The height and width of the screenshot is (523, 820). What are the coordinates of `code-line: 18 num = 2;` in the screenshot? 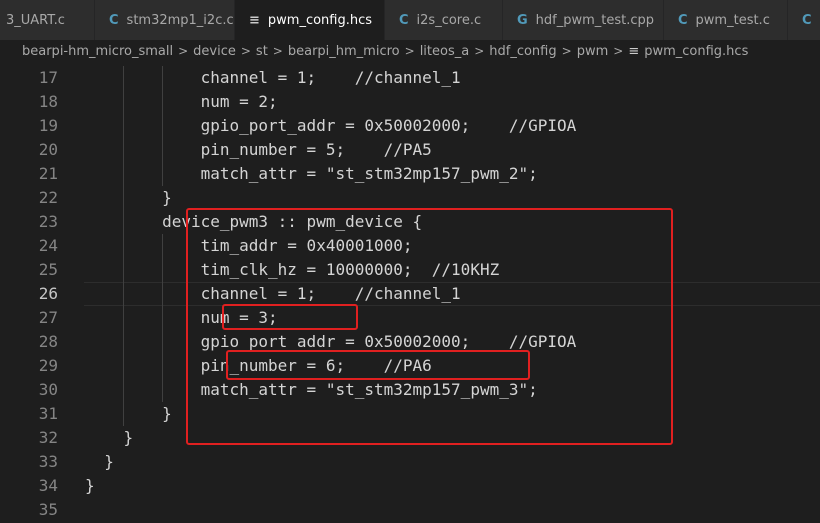 It's located at (410, 102).